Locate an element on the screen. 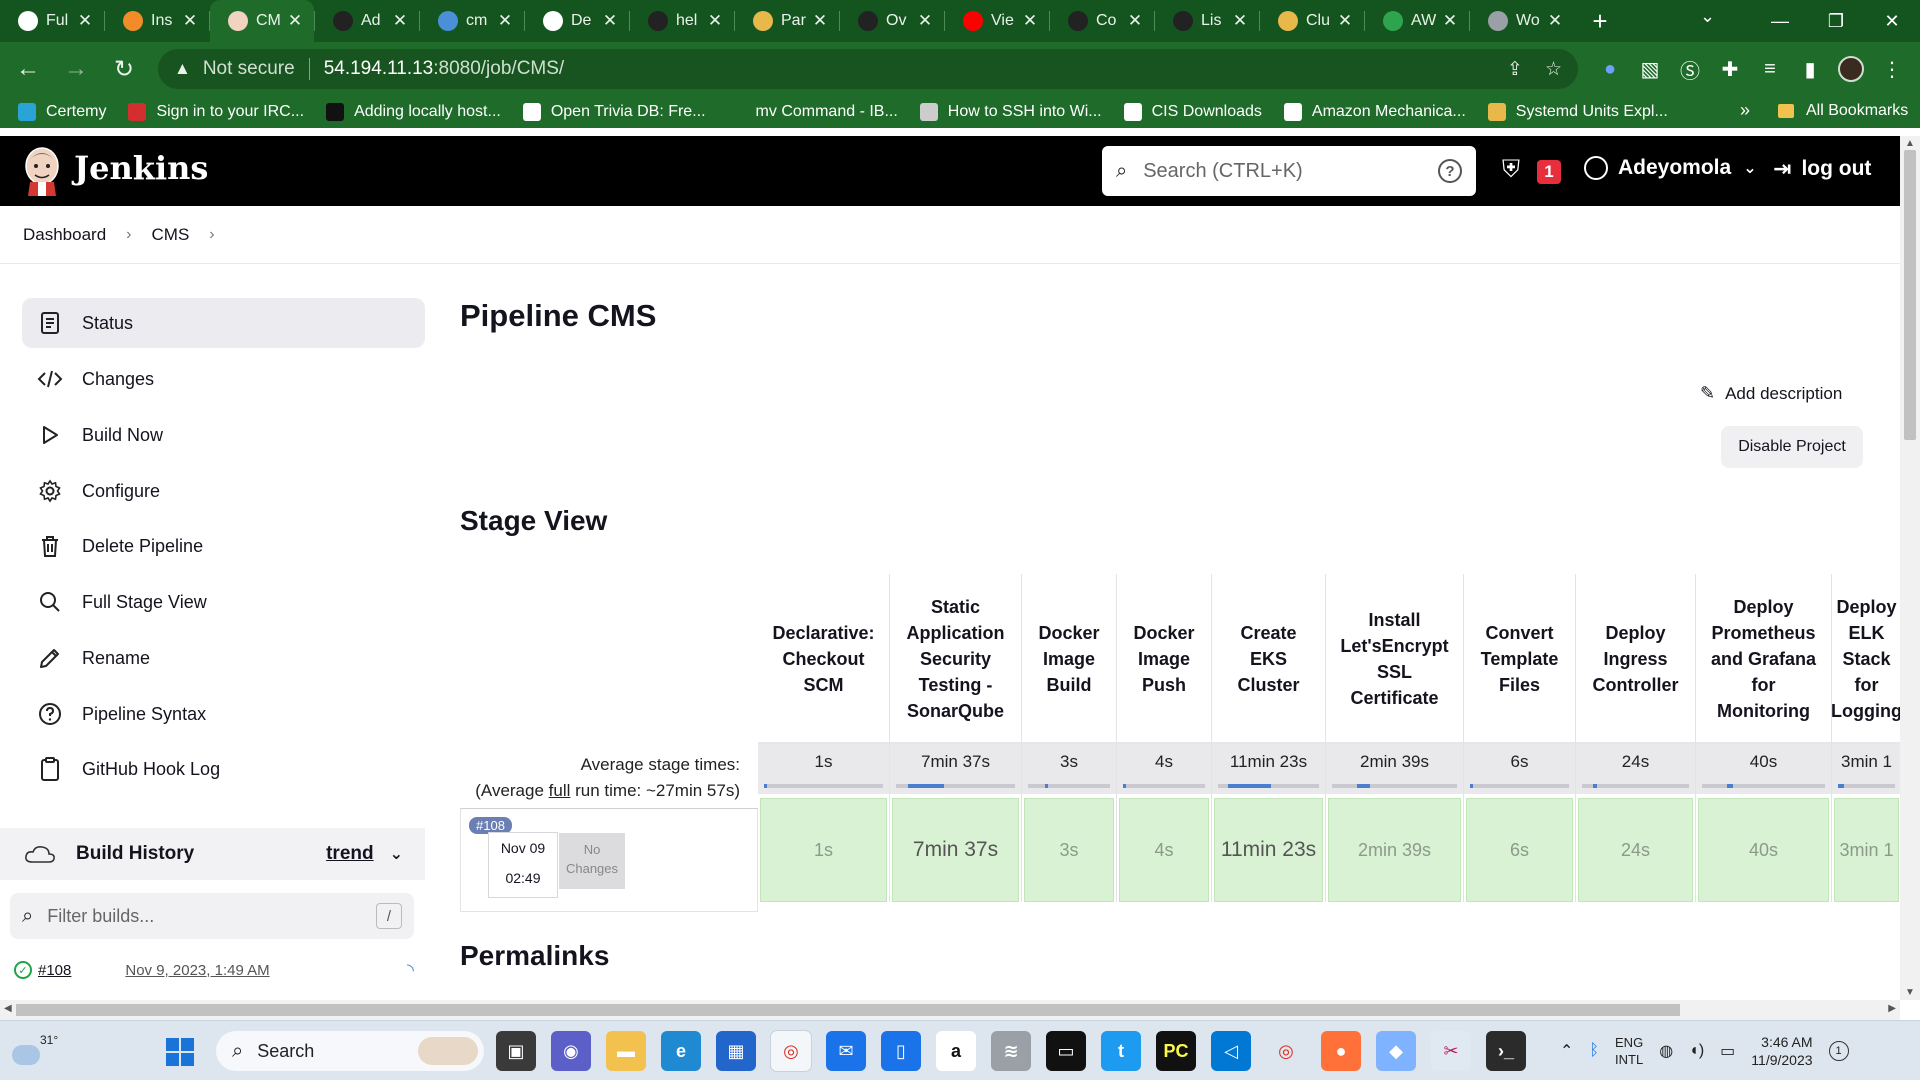 The width and height of the screenshot is (1920, 1080). close-window-icon: ✕ is located at coordinates (1892, 21).